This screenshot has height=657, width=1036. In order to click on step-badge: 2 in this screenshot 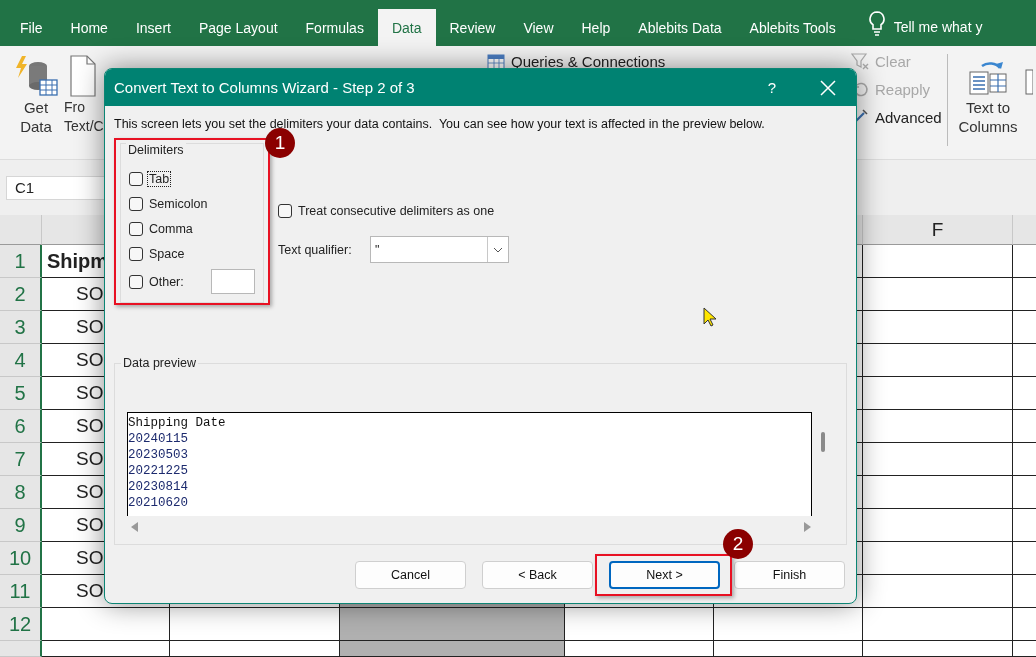, I will do `click(738, 544)`.